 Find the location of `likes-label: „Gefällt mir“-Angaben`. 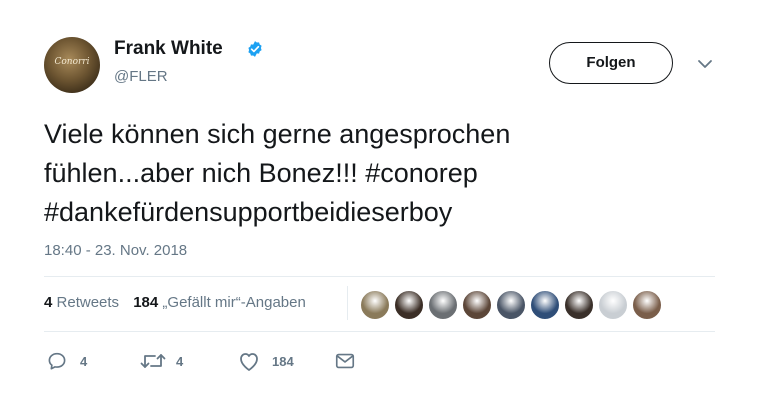

likes-label: „Gefällt mir“-Angaben is located at coordinates (234, 302).